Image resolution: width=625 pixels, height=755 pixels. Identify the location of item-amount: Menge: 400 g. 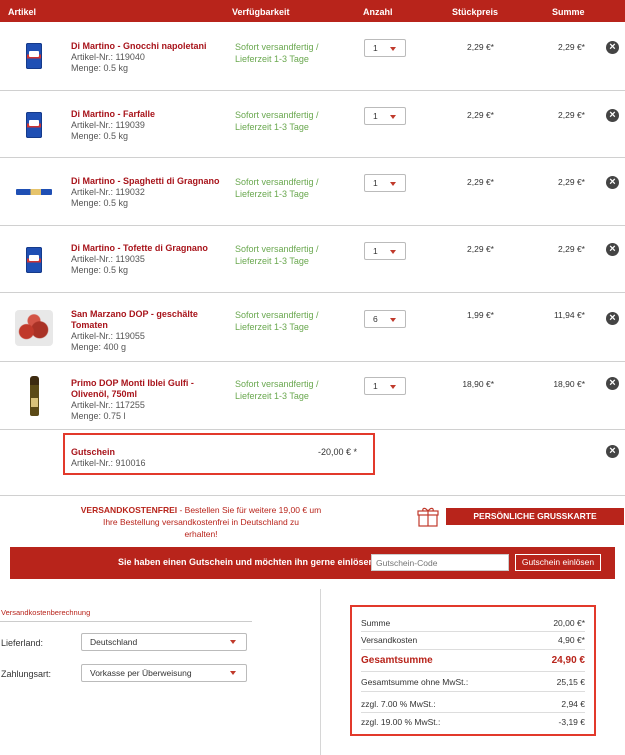
(99, 347).